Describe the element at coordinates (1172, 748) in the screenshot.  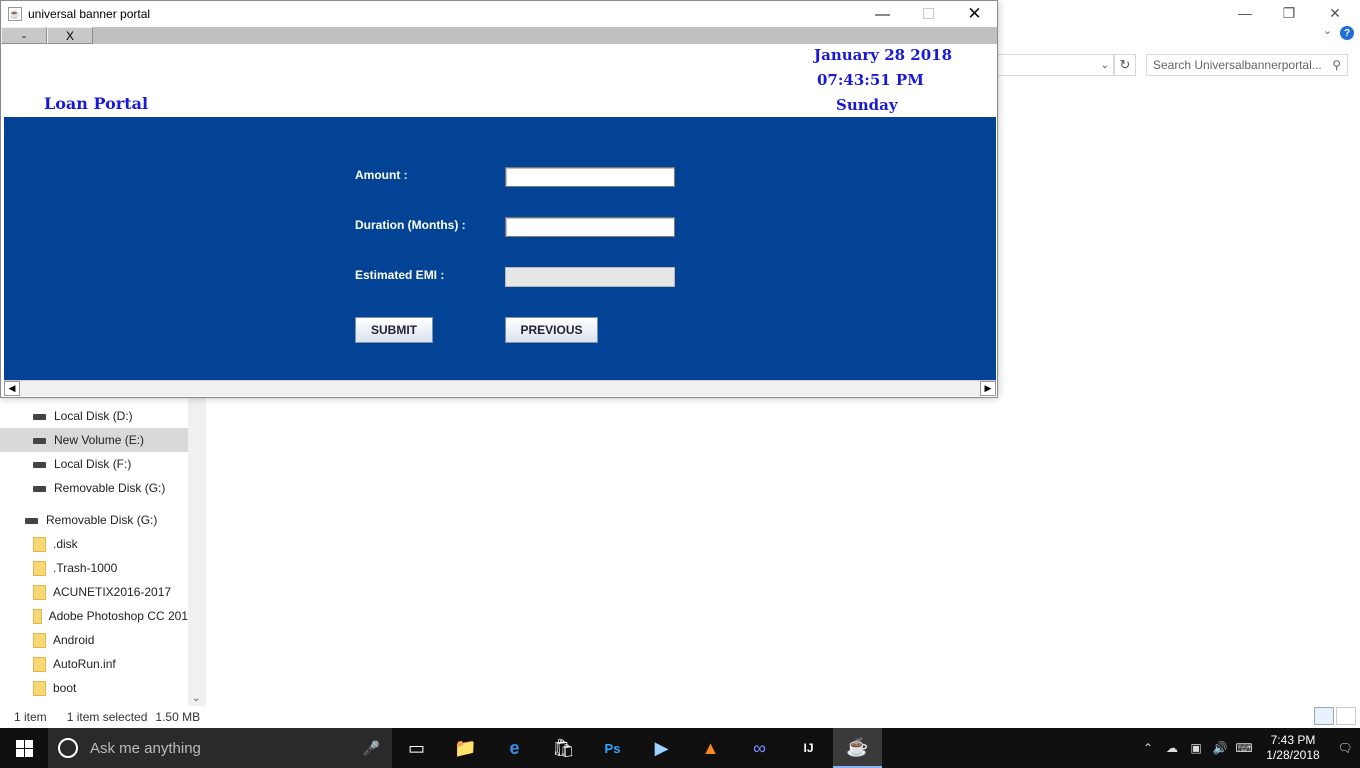
I see `onedrive-icon: ☁` at that location.